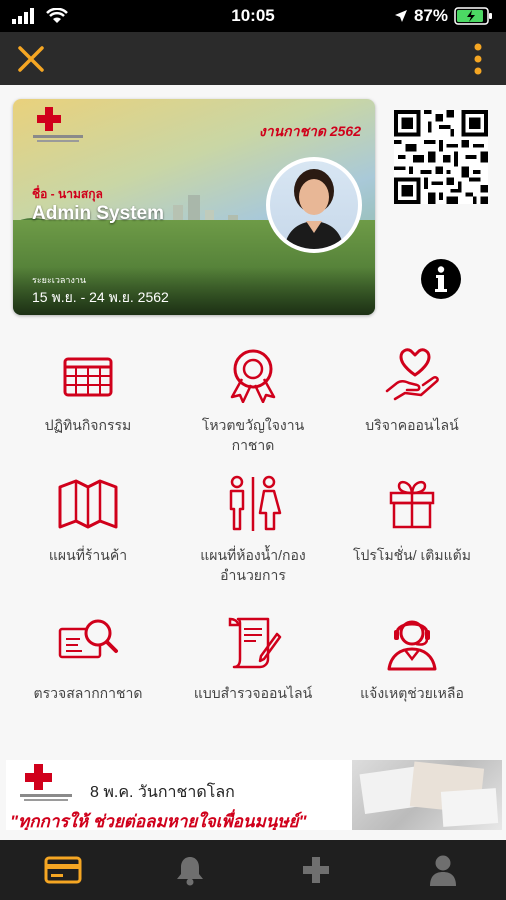 The height and width of the screenshot is (900, 506). I want to click on nav-tab-card, so click(63, 870).